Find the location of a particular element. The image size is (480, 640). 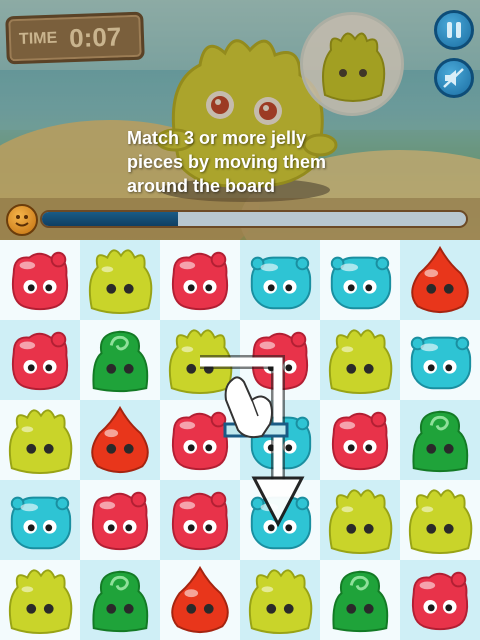

speaker-muted-icon is located at coordinates (453, 78).